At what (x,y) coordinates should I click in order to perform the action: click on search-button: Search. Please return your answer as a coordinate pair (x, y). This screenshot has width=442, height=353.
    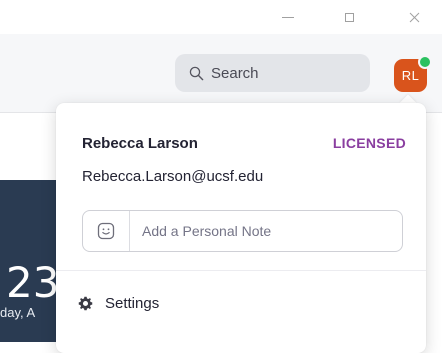
    Looking at the image, I should click on (272, 73).